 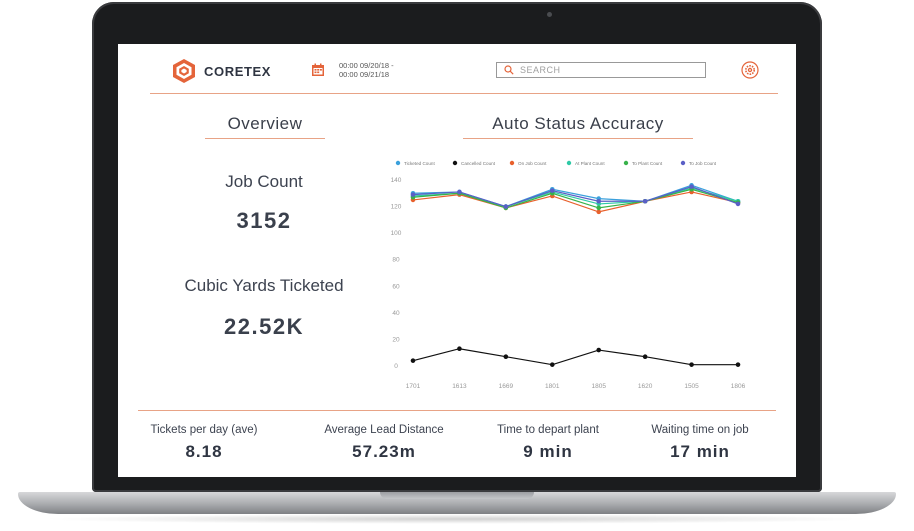 I want to click on x-tick-label: 1806, so click(x=738, y=386).